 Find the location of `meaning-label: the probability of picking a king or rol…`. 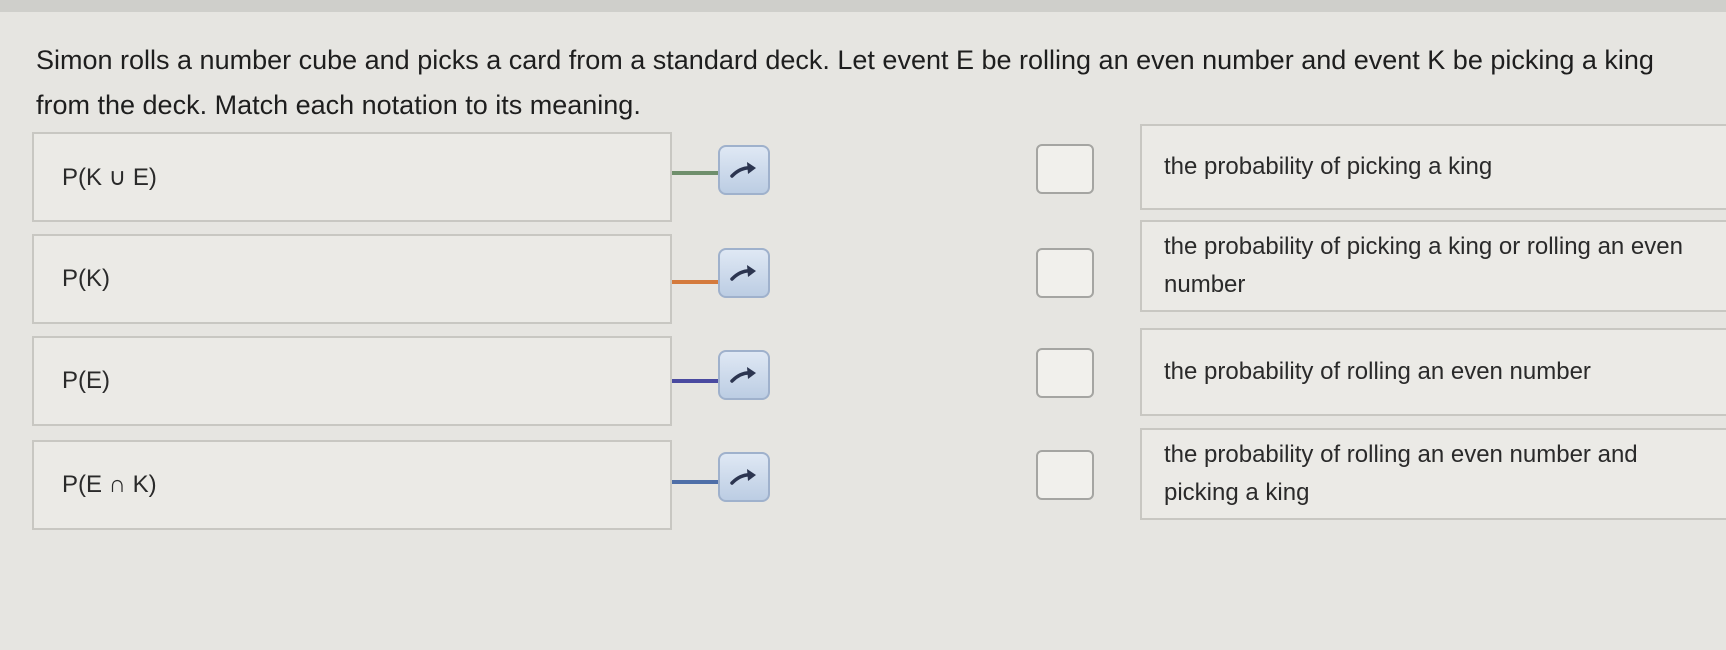

meaning-label: the probability of picking a king or rol… is located at coordinates (1423, 265).